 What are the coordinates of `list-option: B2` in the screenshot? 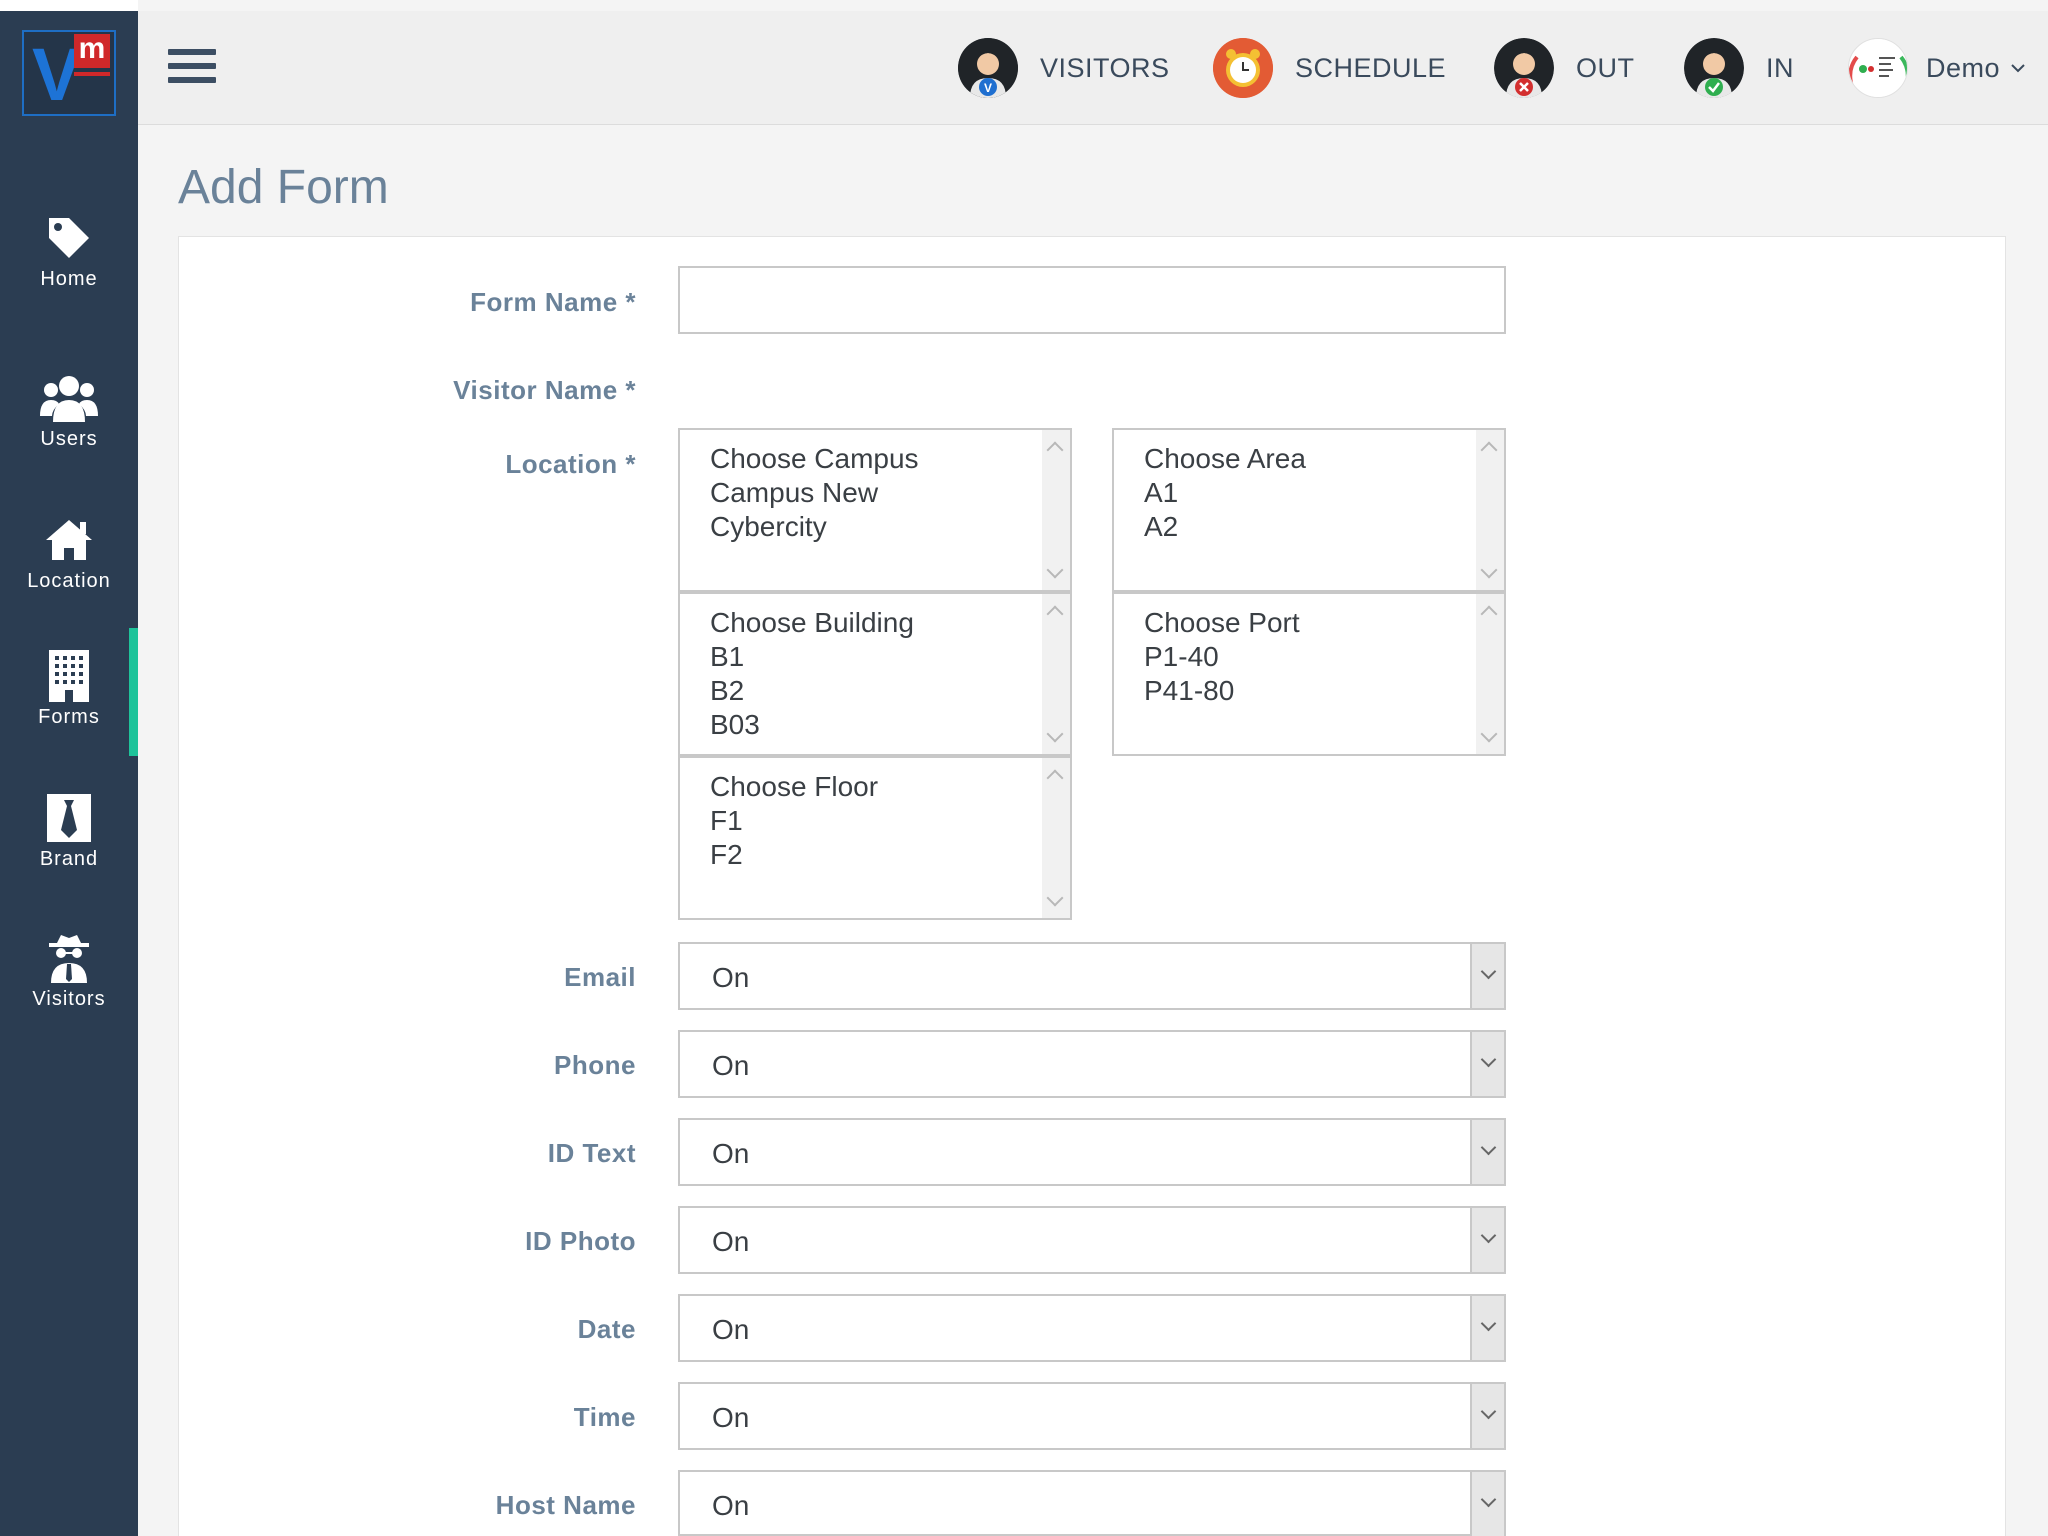 It's located at (812, 691).